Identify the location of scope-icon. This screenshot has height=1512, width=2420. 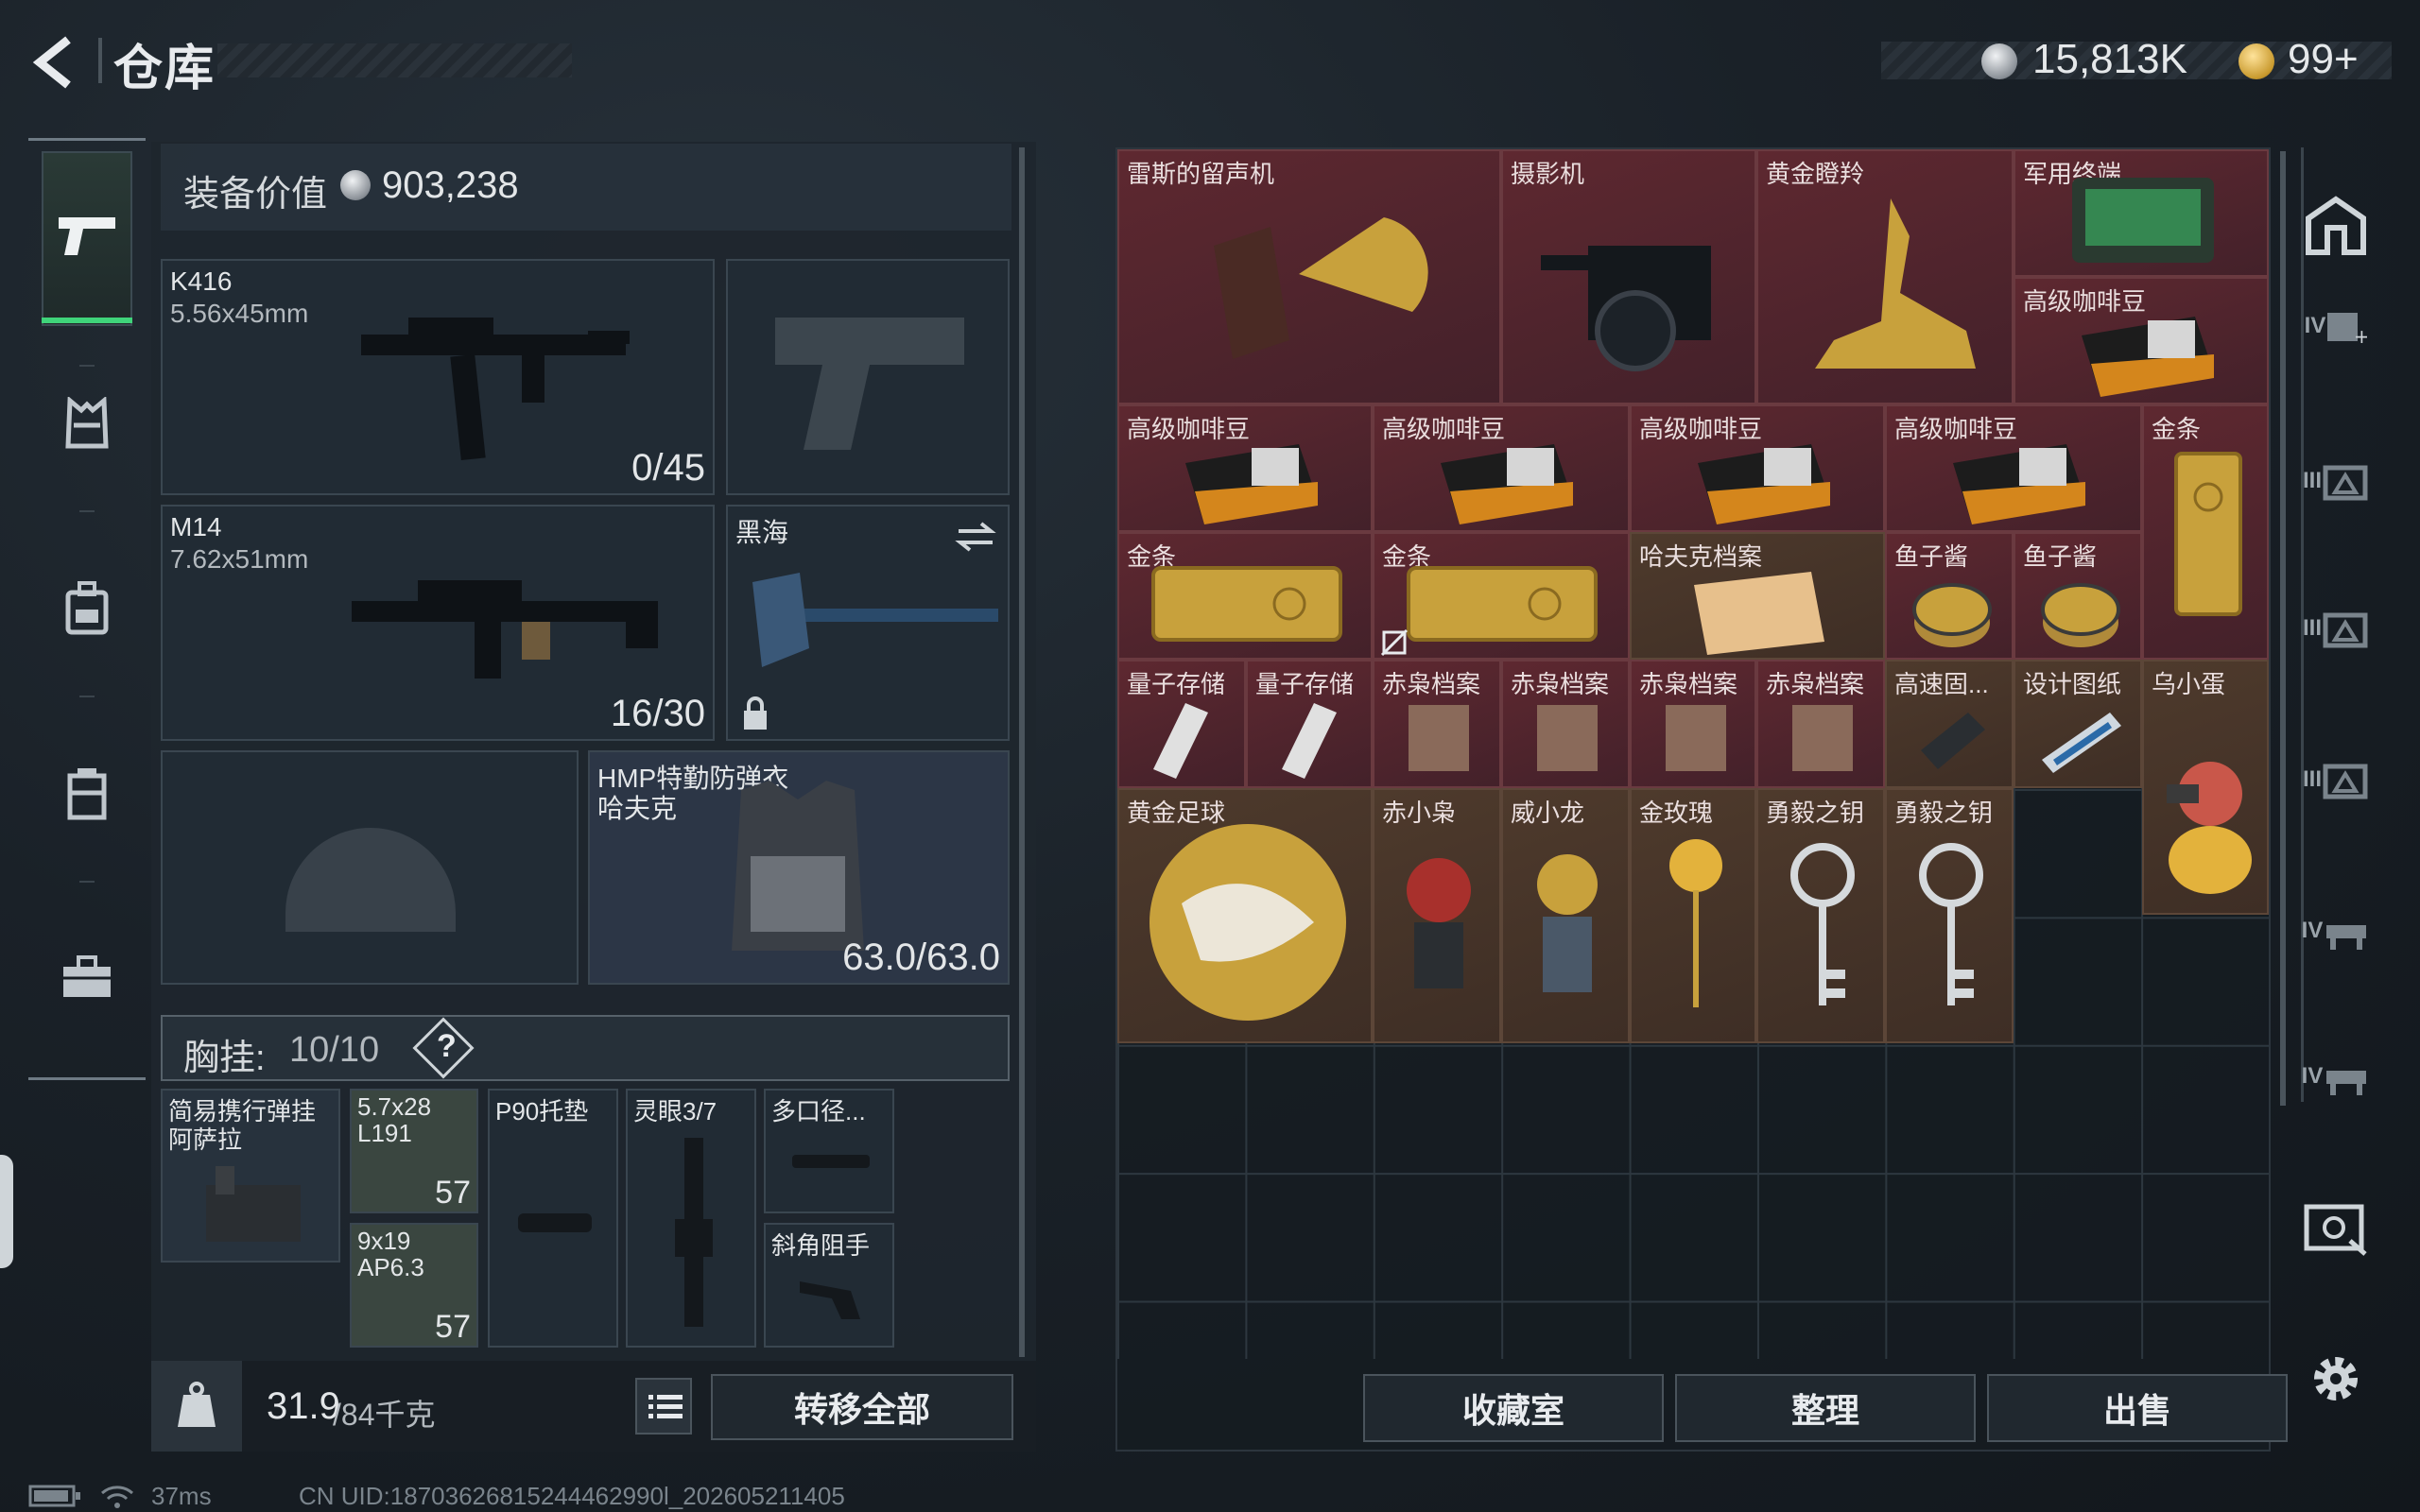
(694, 1232).